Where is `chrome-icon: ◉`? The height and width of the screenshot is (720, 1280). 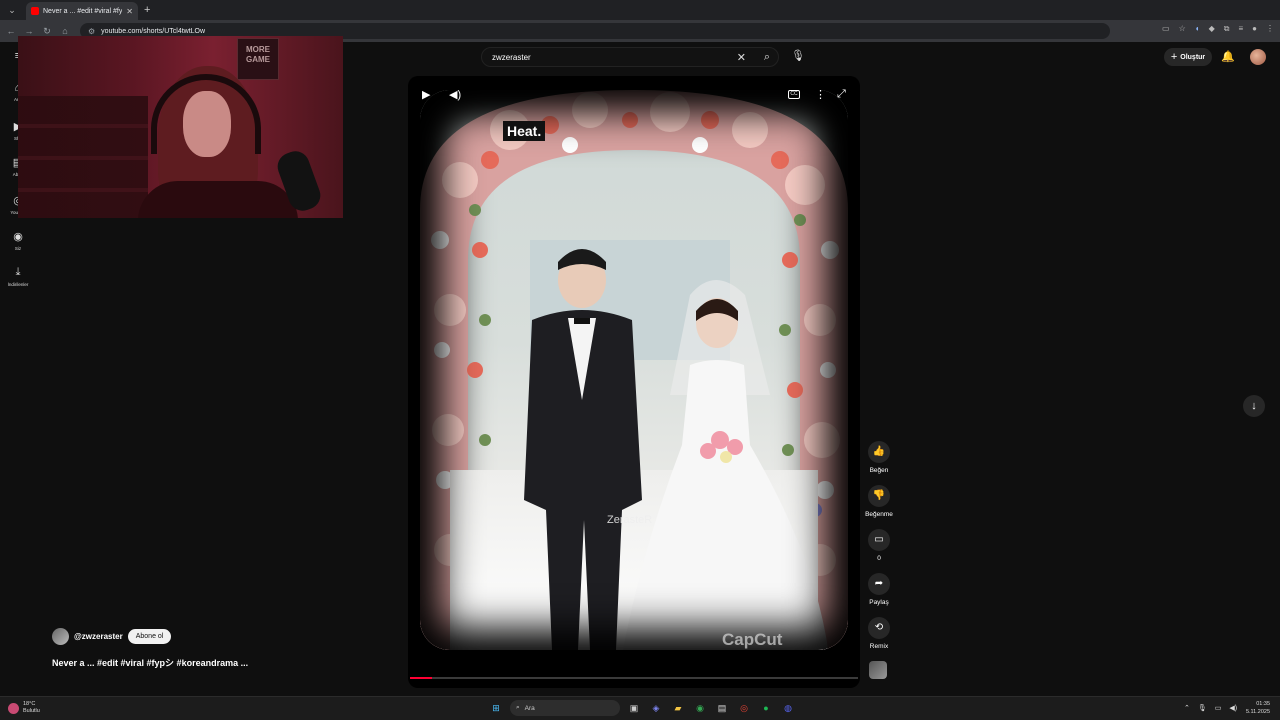 chrome-icon: ◉ is located at coordinates (700, 708).